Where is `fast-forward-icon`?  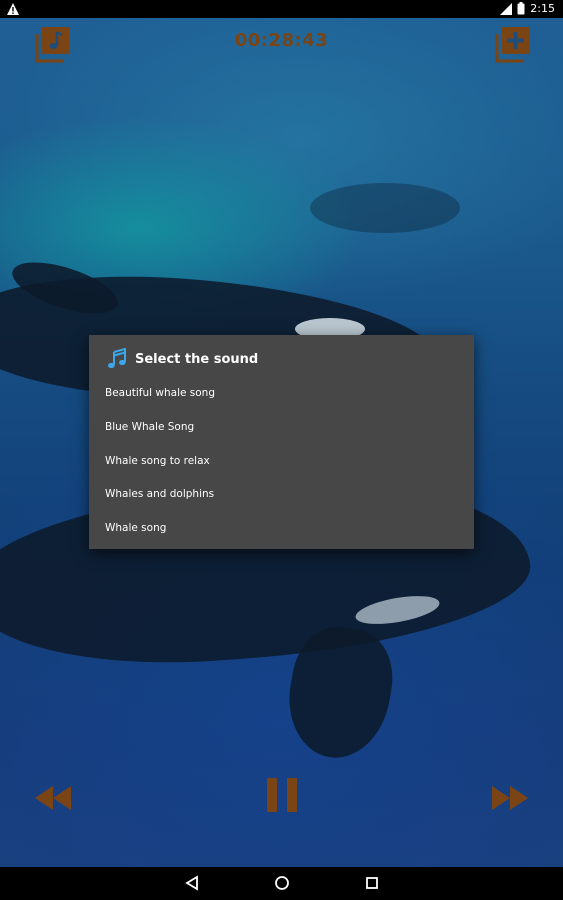 fast-forward-icon is located at coordinates (510, 798).